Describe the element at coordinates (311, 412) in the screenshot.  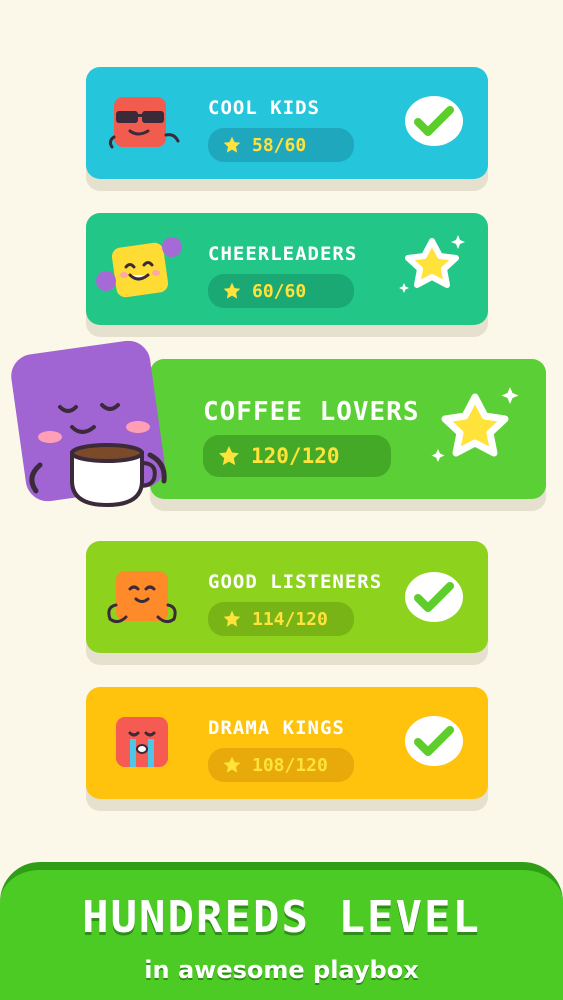
I see `level-title: COFFEE LOVERS` at that location.